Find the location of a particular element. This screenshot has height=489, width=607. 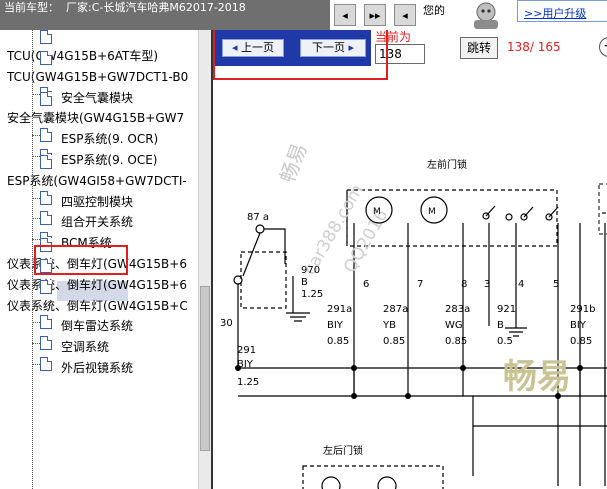

nav-back-button: ◂ is located at coordinates (405, 15).